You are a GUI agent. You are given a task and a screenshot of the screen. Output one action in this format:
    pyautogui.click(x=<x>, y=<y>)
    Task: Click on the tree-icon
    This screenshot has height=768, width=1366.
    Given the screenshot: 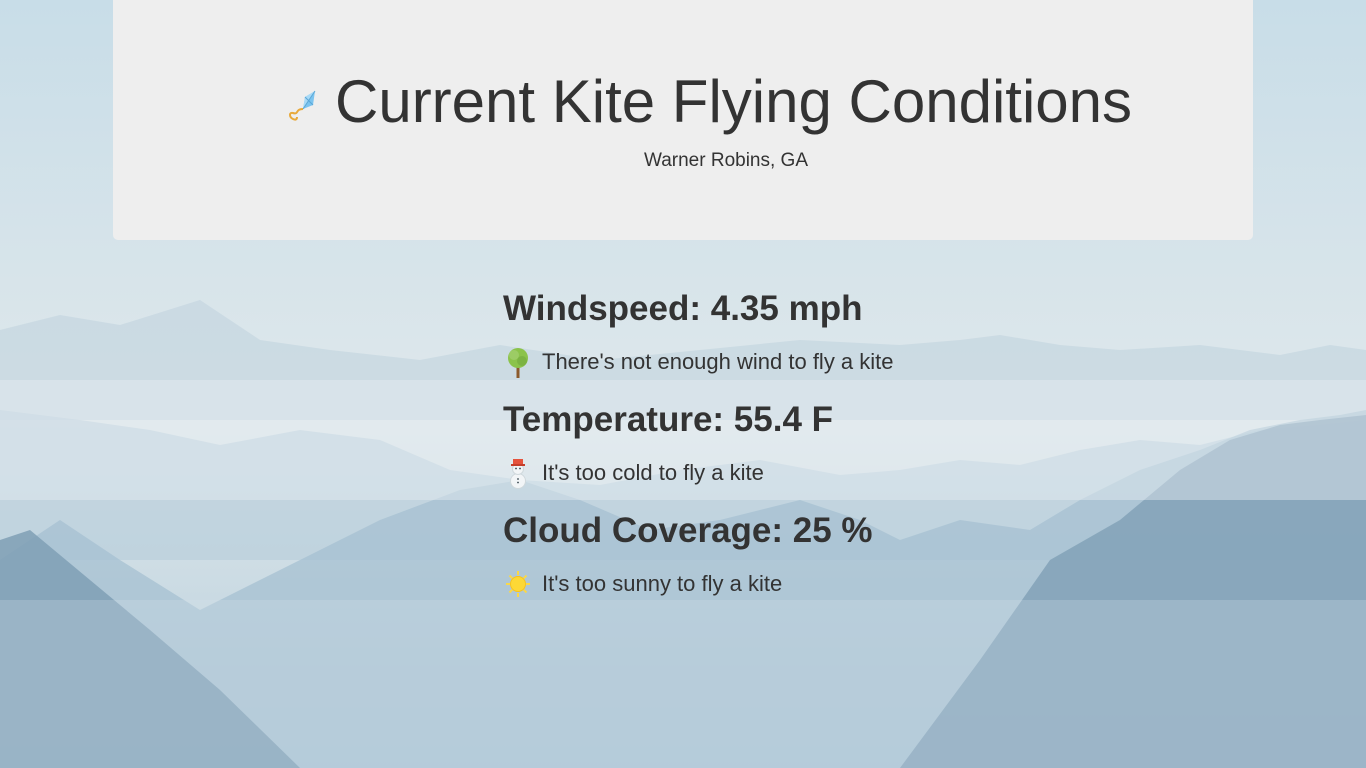 What is the action you would take?
    pyautogui.click(x=518, y=363)
    